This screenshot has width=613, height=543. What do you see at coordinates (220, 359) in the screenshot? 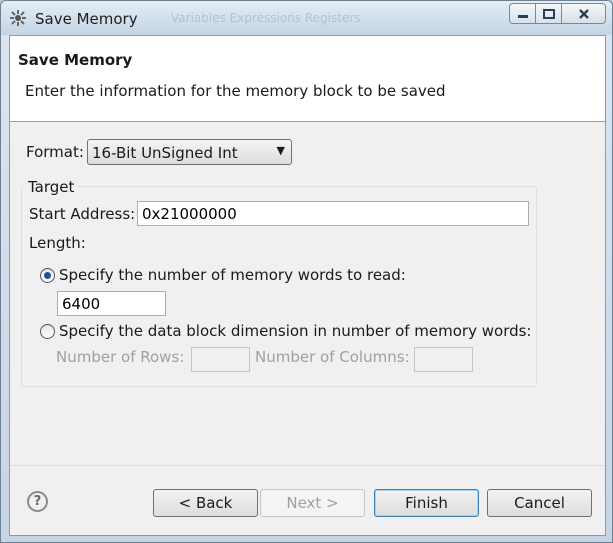
I see `rows-input` at bounding box center [220, 359].